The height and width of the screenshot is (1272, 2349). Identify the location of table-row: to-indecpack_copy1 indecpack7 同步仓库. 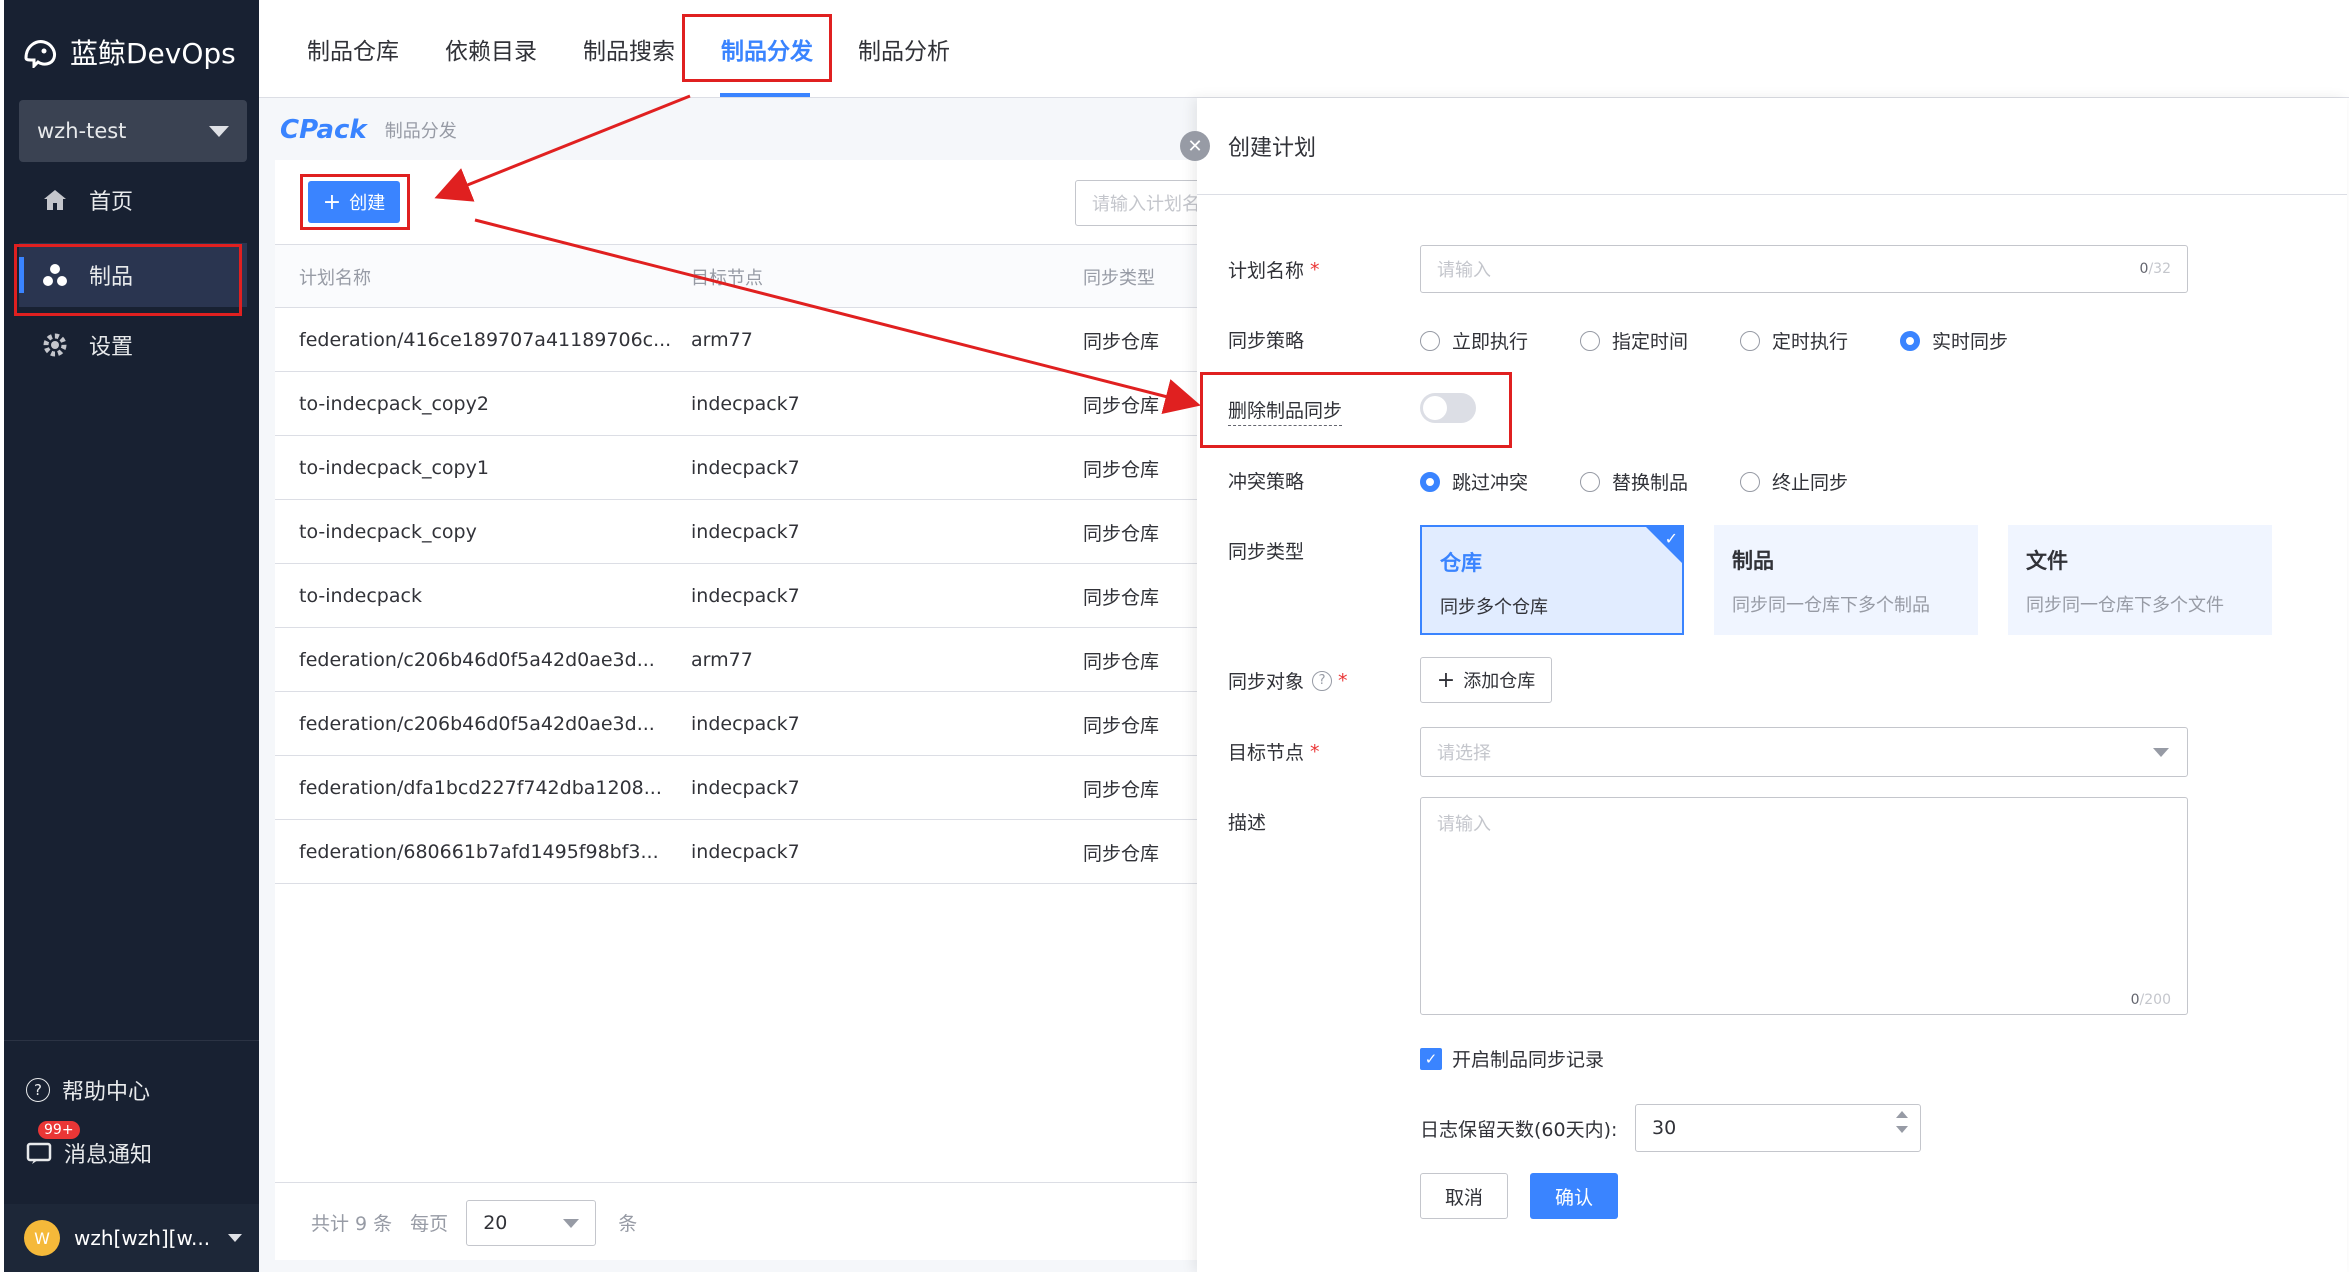
(736, 468).